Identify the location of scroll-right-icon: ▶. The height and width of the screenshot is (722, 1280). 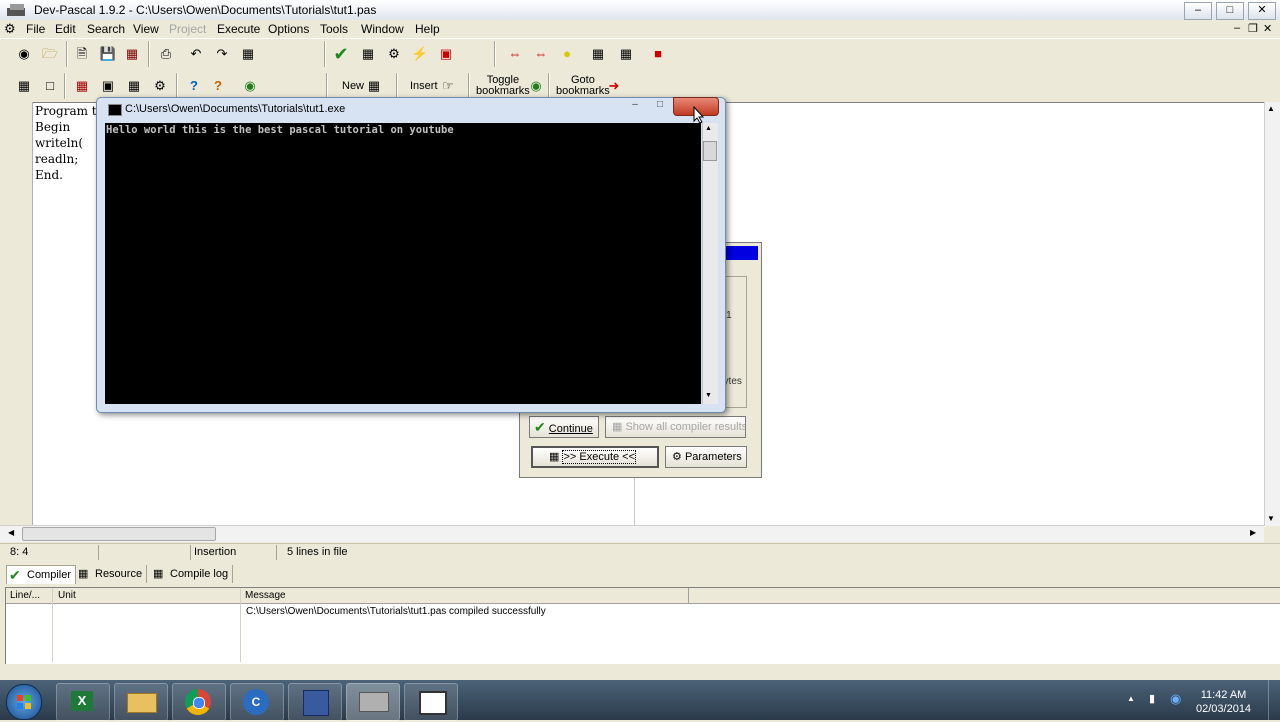
(1253, 532).